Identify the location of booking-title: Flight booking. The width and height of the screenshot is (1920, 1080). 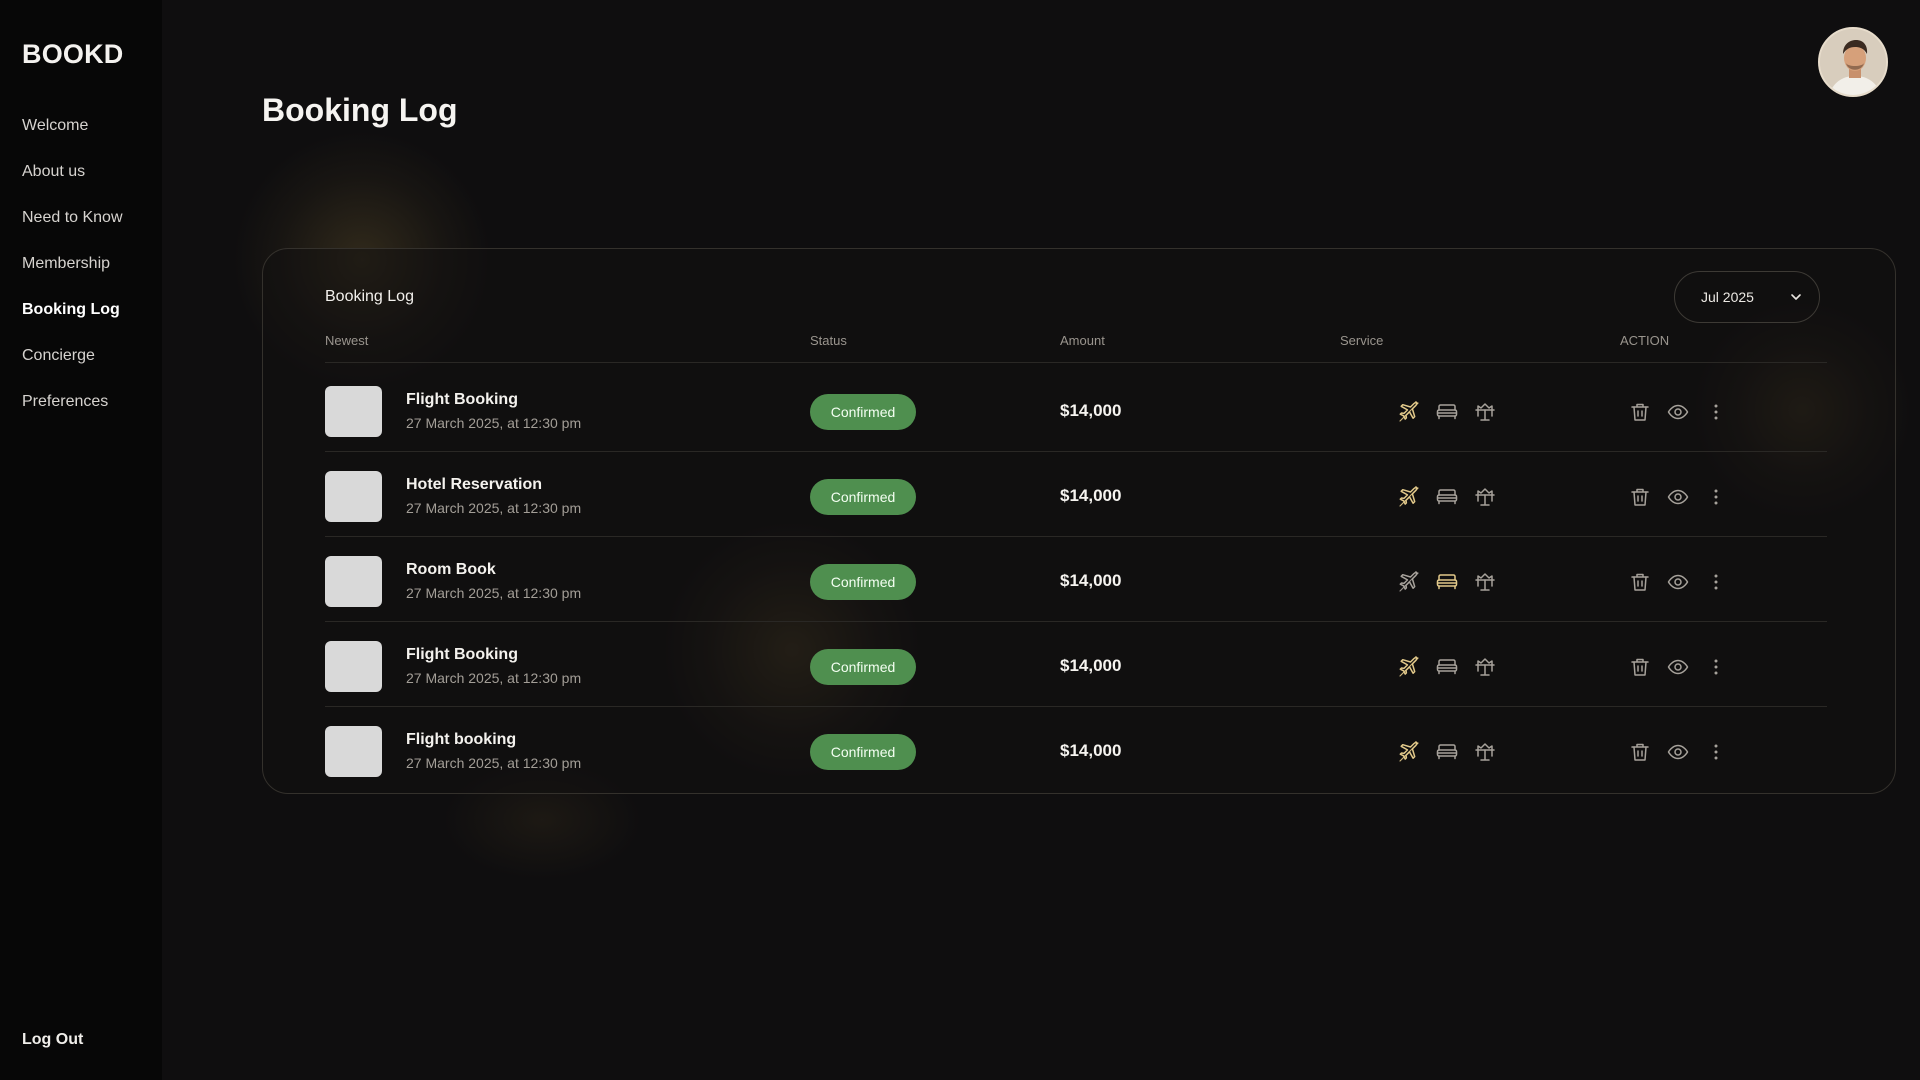
(461, 739).